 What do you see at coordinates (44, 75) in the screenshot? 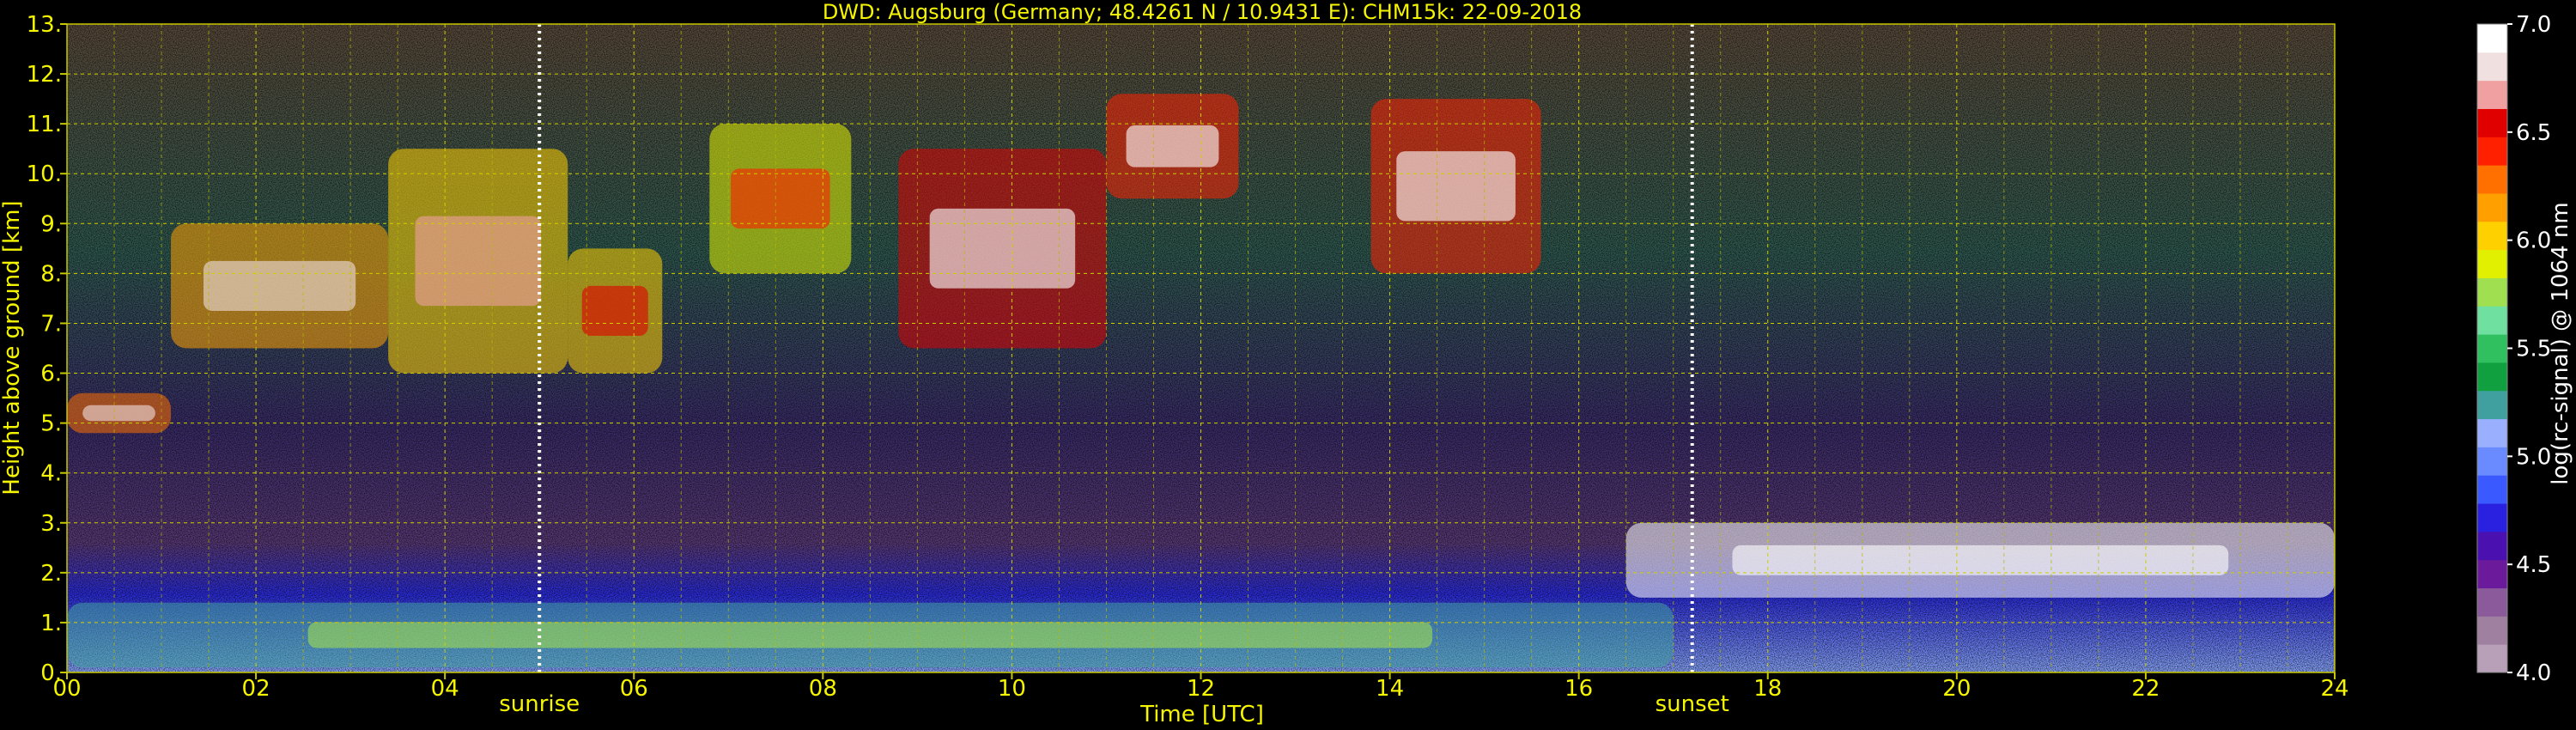
I see `y-tick-label: 12.` at bounding box center [44, 75].